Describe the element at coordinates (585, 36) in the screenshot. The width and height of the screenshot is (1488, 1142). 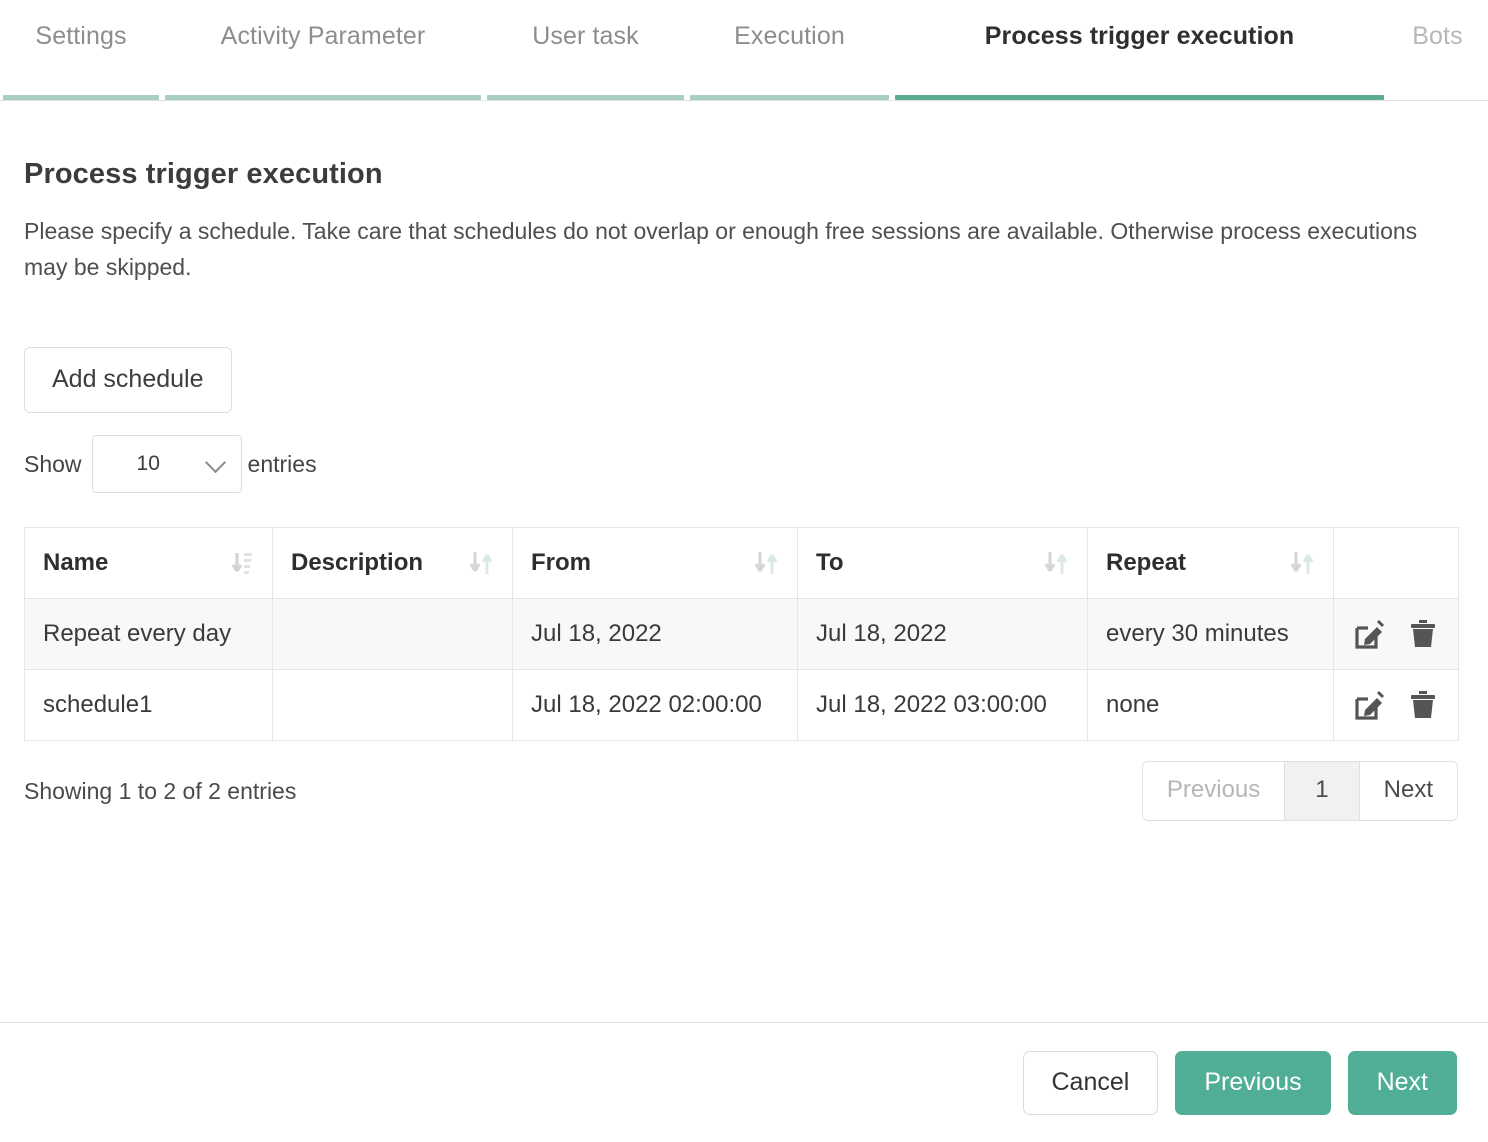
I see `tab-user-task-label: User task` at that location.